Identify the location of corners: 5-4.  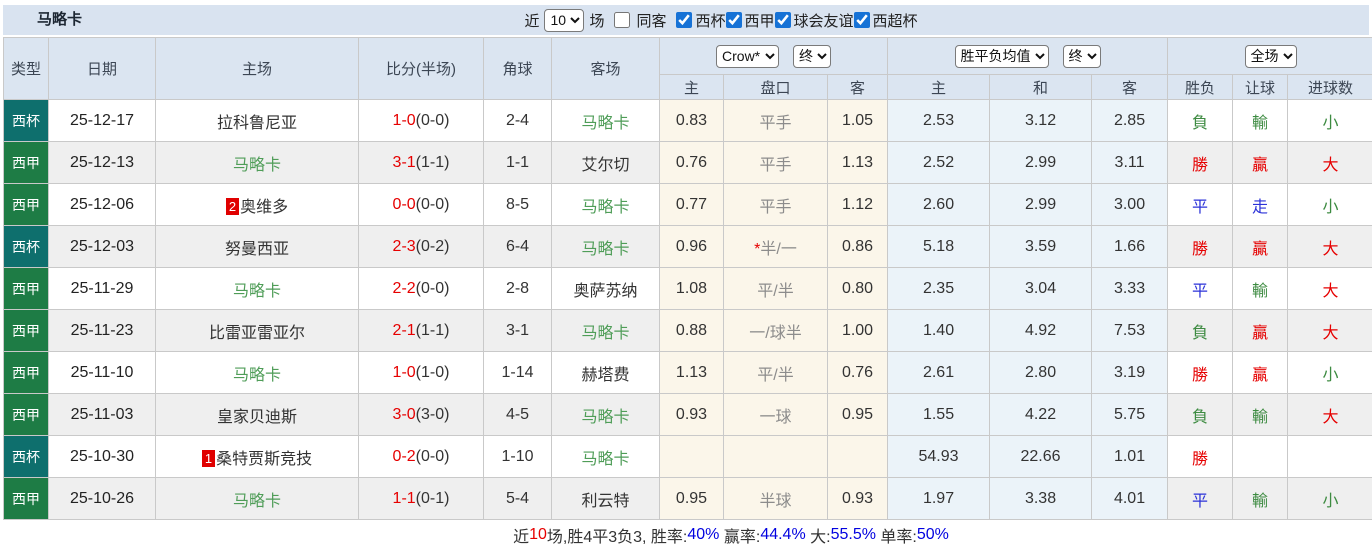
(518, 499).